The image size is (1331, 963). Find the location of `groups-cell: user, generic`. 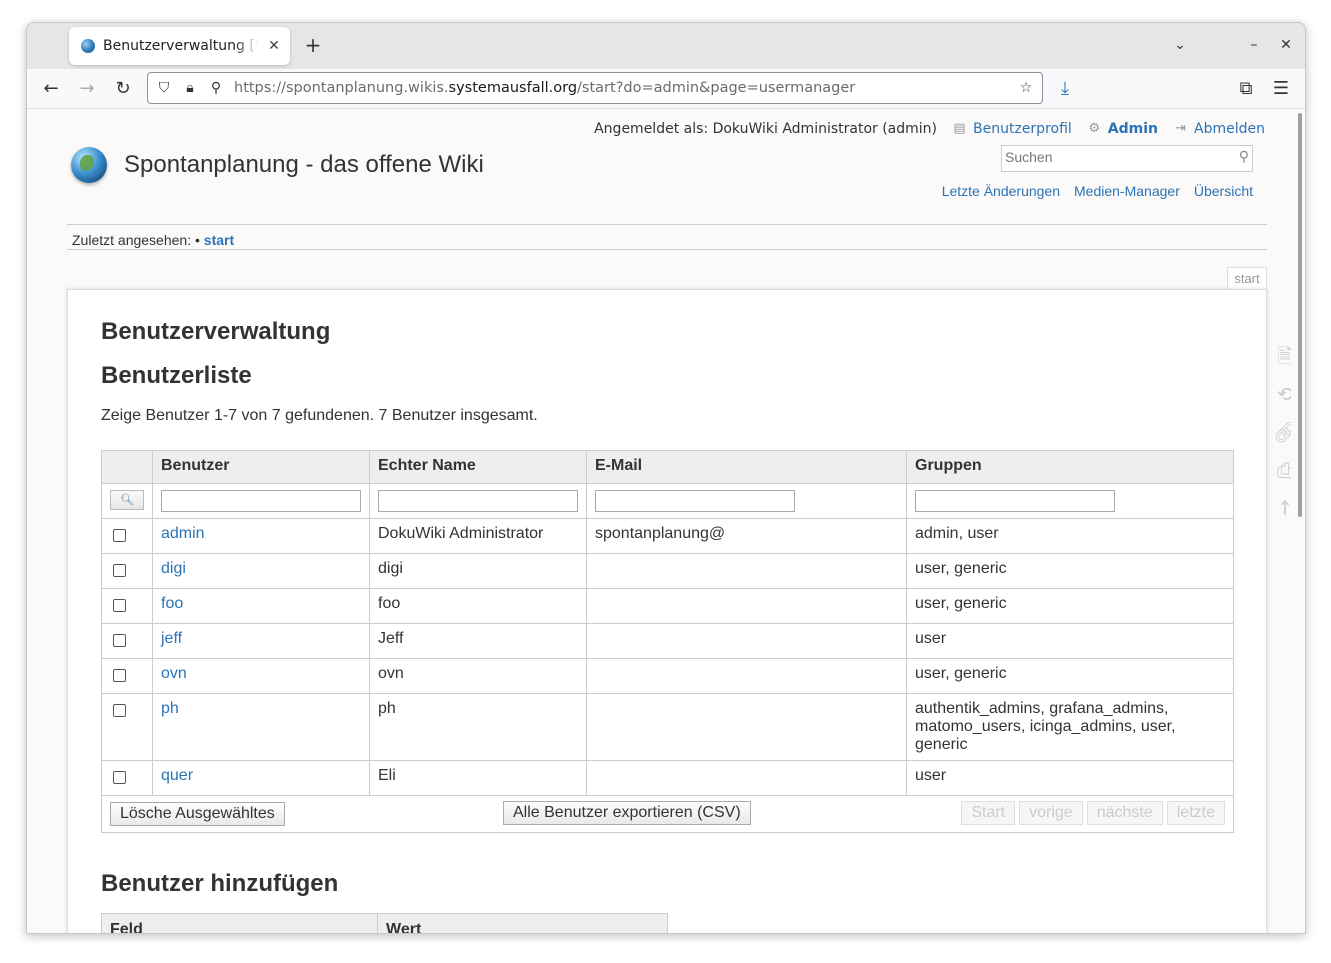

groups-cell: user, generic is located at coordinates (1070, 606).